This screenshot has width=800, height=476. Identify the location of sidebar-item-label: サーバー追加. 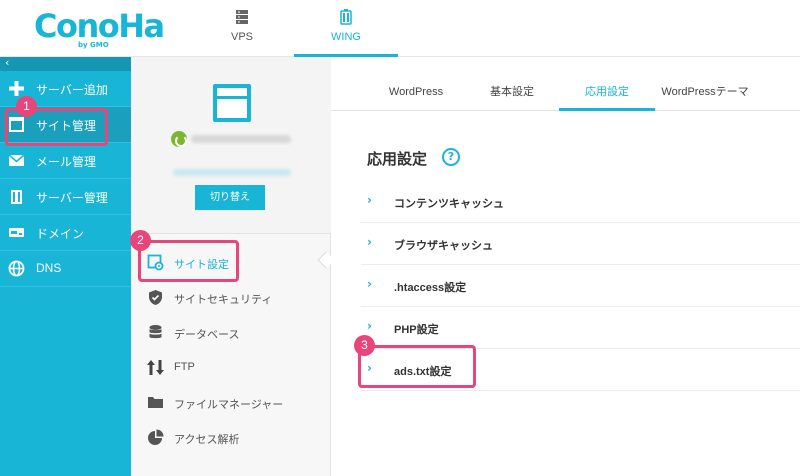
(72, 90).